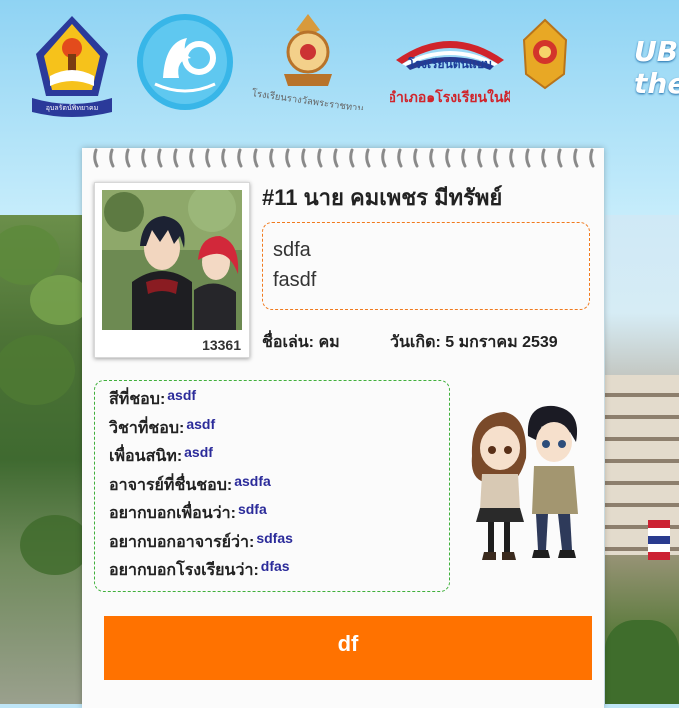 Image resolution: width=679 pixels, height=708 pixels. What do you see at coordinates (146, 456) in the screenshot?
I see `info-label: เพื่อนสนิท:` at bounding box center [146, 456].